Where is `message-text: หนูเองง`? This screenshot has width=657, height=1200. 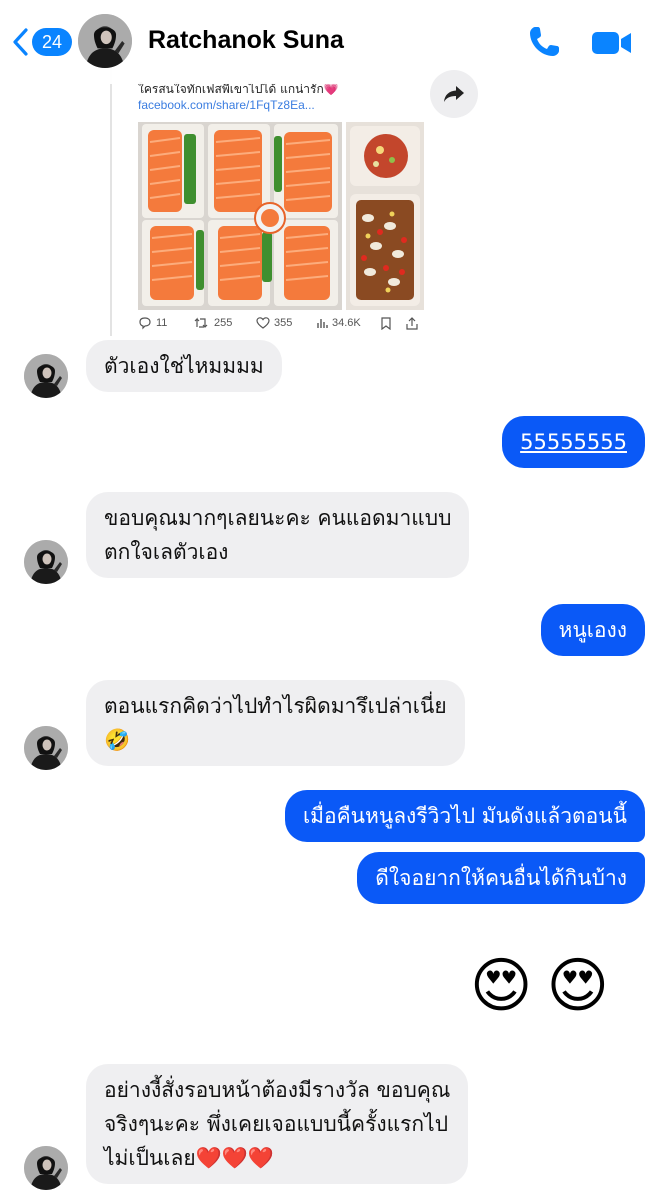 message-text: หนูเองง is located at coordinates (593, 630).